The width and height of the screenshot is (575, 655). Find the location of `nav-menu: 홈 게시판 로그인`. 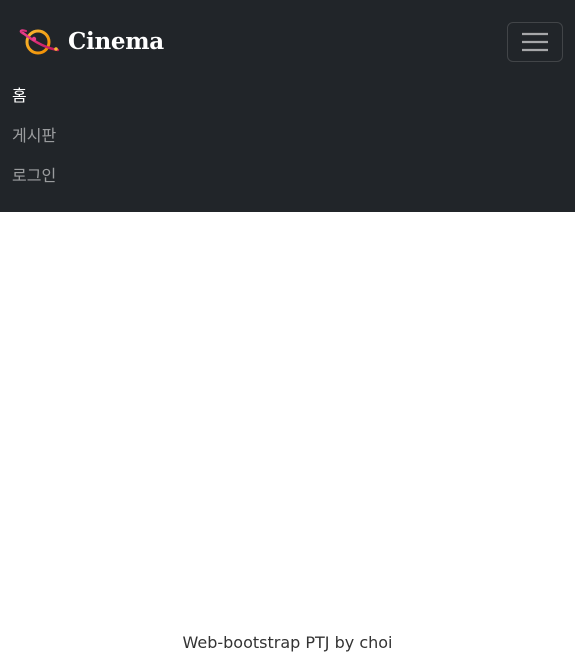

nav-menu: 홈 게시판 로그인 is located at coordinates (34, 136).